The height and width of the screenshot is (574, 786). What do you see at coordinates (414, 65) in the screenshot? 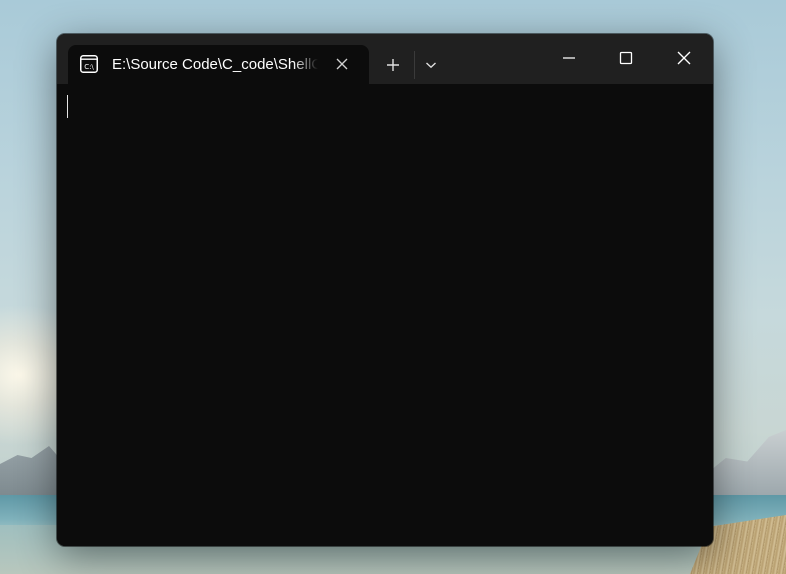
I see `tab-divider` at bounding box center [414, 65].